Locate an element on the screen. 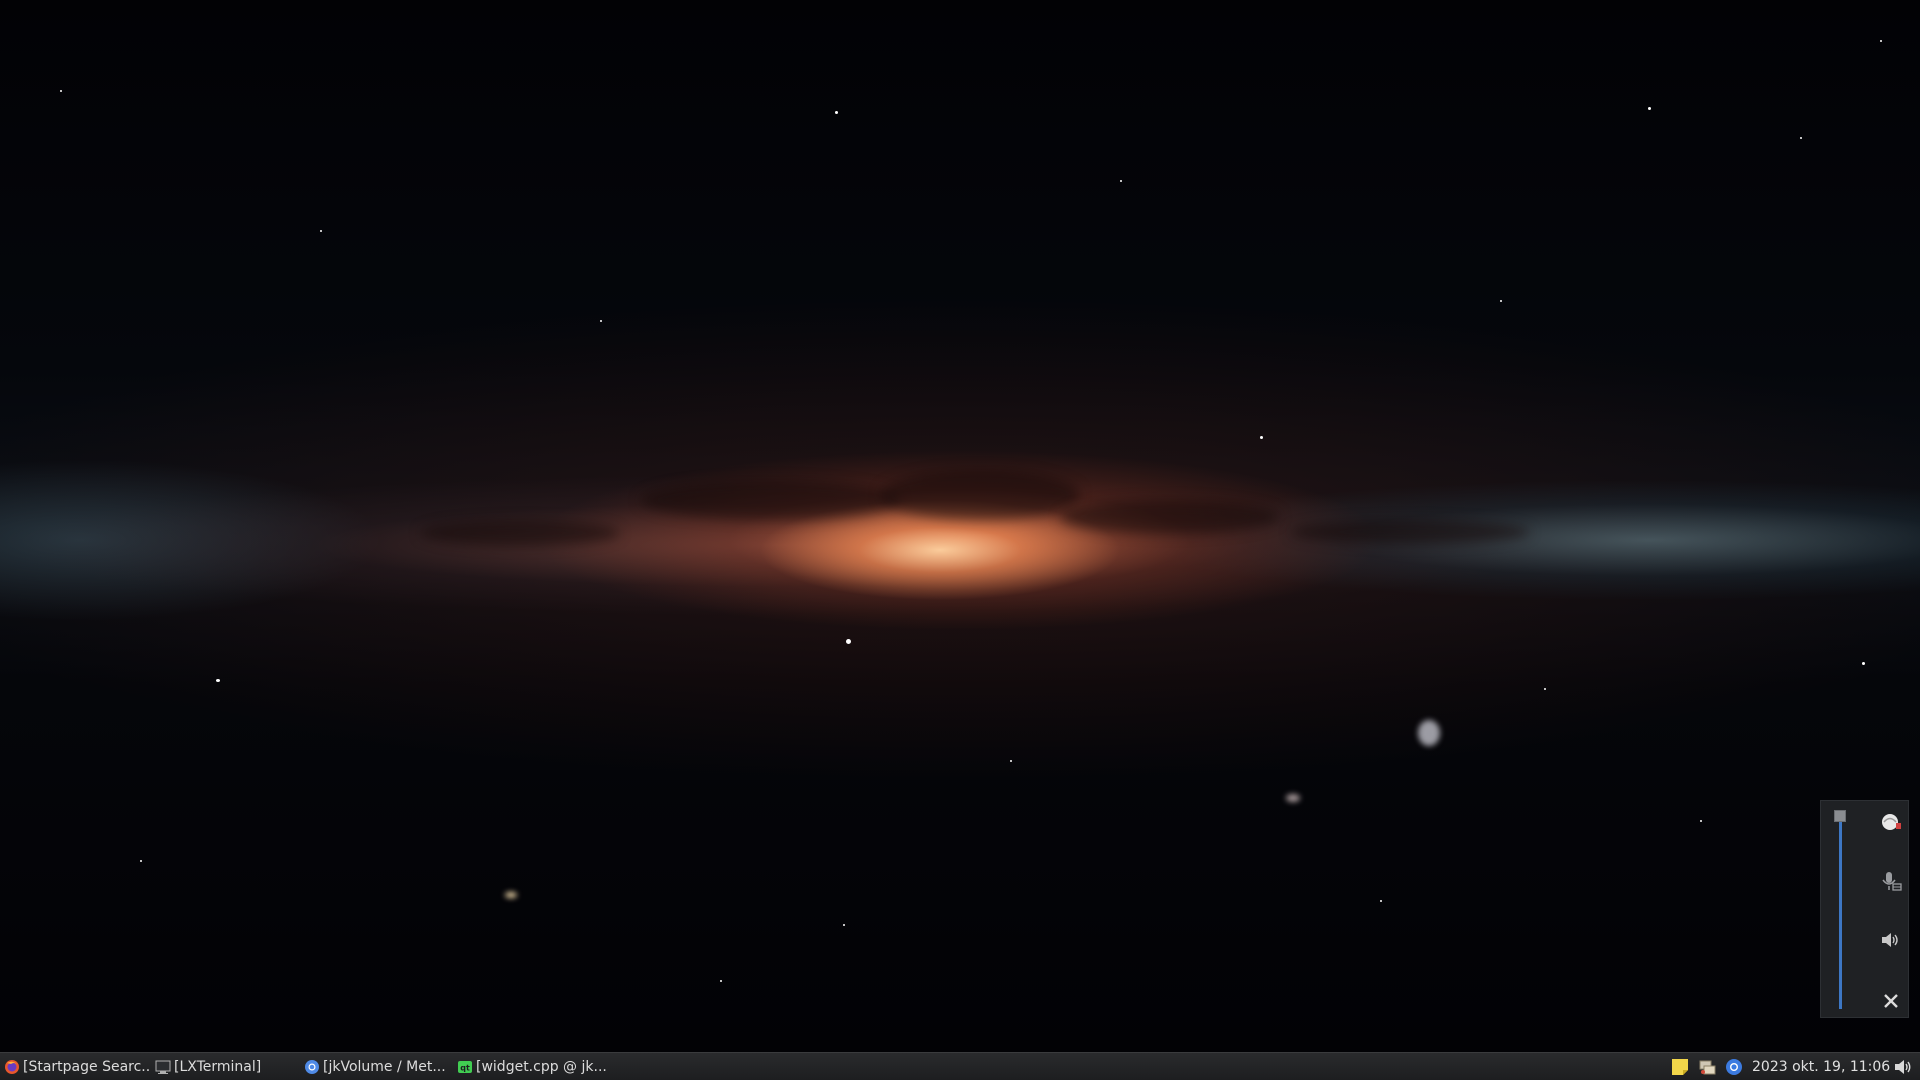 The width and height of the screenshot is (1920, 1080). speaker-icon is located at coordinates (1890, 940).